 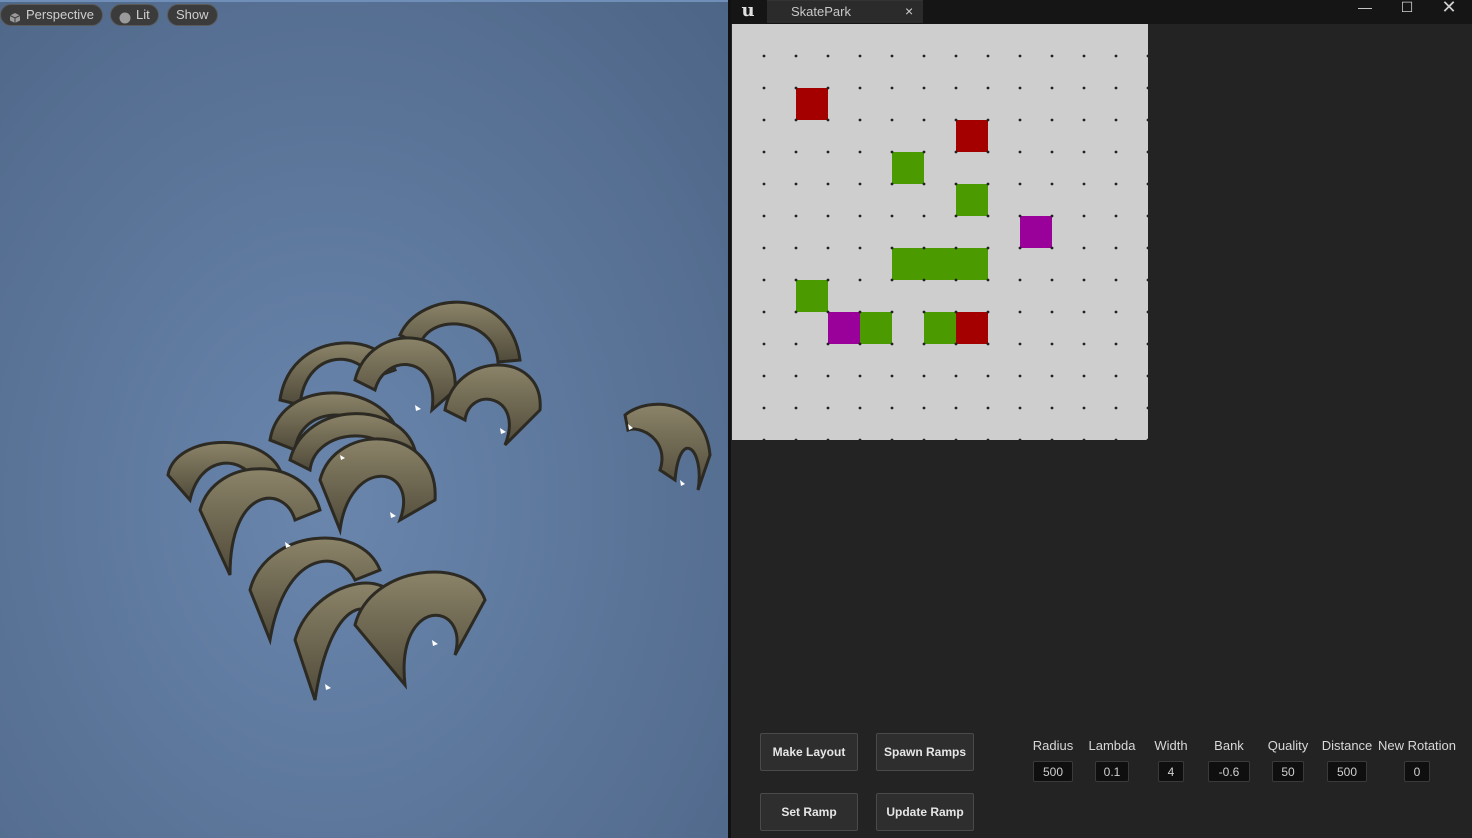 What do you see at coordinates (1417, 745) in the screenshot?
I see `new-rotation-label: New Rotation` at bounding box center [1417, 745].